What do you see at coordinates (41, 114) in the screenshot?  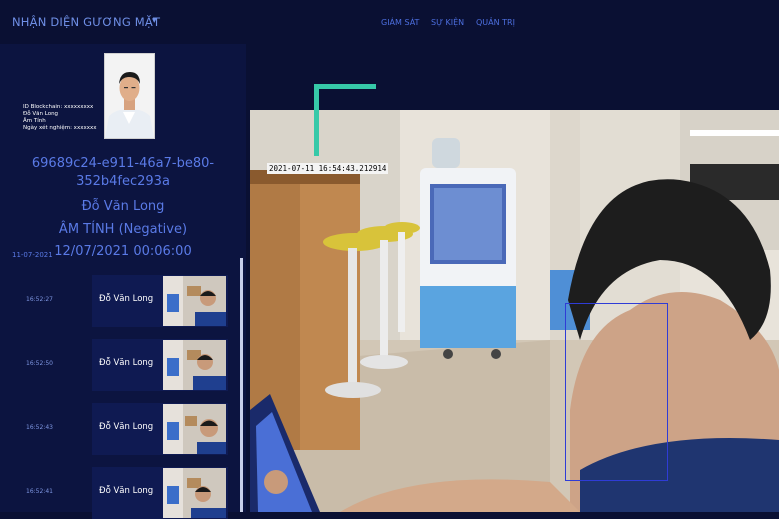 I see `profile-name-small: Đỗ Văn Long` at bounding box center [41, 114].